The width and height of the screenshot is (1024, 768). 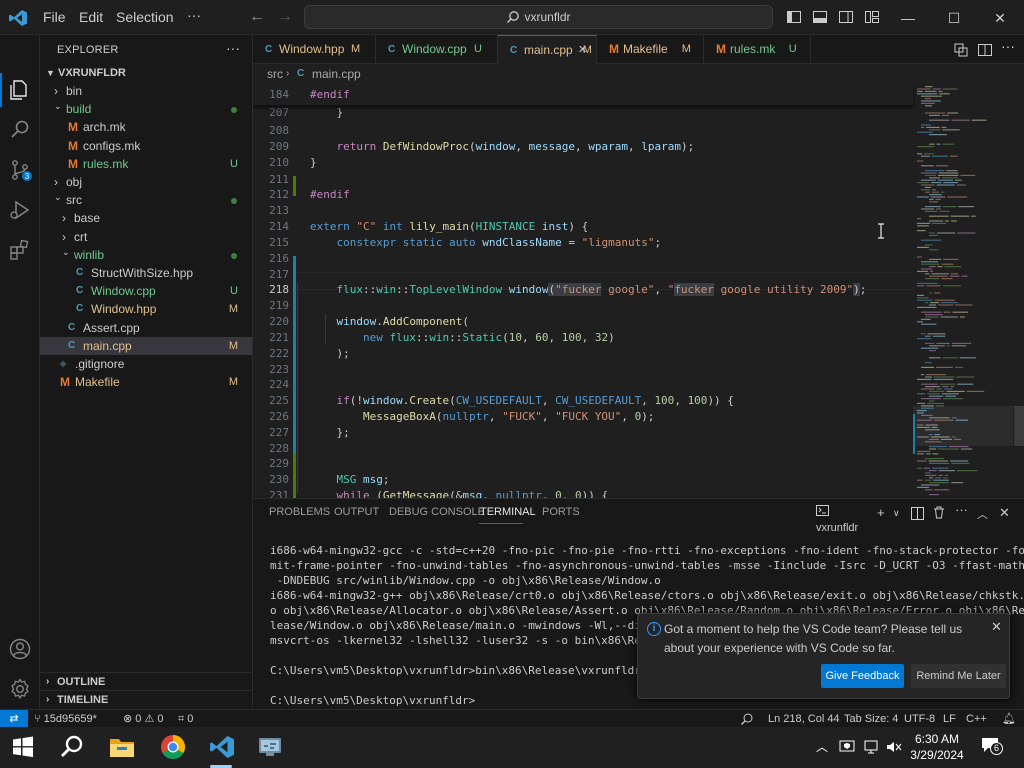 What do you see at coordinates (65, 719) in the screenshot?
I see `git-branch: ⑂ 15d95659*` at bounding box center [65, 719].